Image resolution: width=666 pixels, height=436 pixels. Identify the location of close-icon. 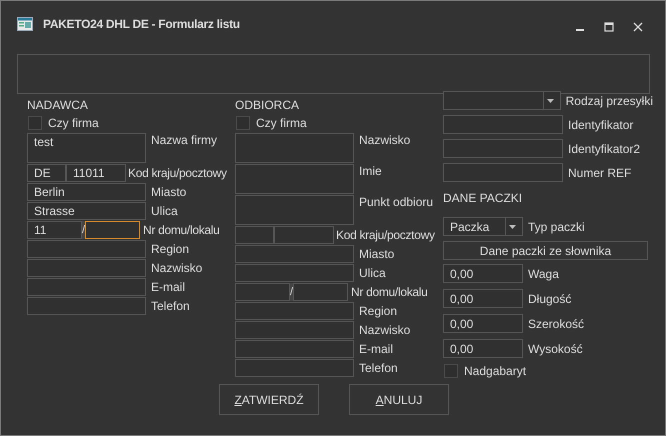
(638, 27).